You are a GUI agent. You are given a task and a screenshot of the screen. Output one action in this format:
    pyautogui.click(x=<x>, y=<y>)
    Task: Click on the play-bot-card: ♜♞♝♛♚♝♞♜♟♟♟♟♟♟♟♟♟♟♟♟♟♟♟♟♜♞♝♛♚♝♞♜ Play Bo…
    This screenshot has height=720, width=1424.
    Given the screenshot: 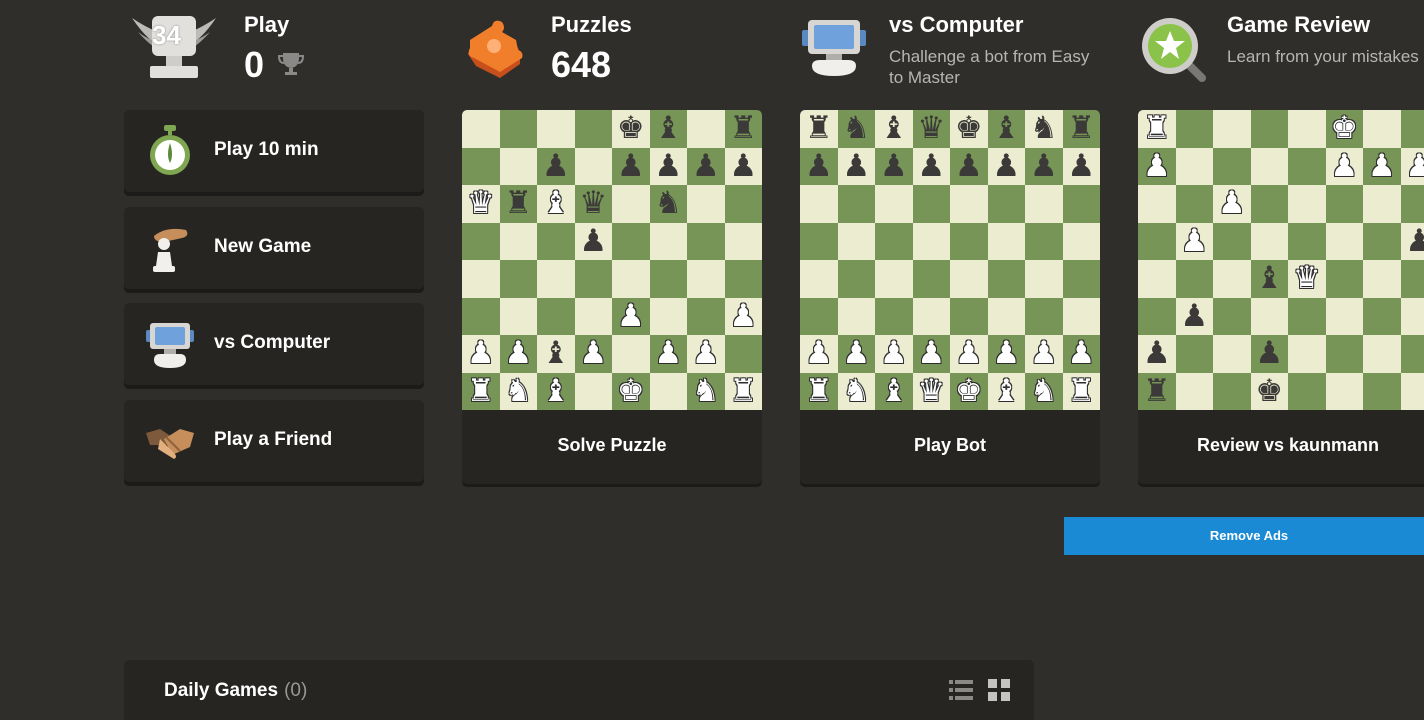 What is the action you would take?
    pyautogui.click(x=950, y=297)
    